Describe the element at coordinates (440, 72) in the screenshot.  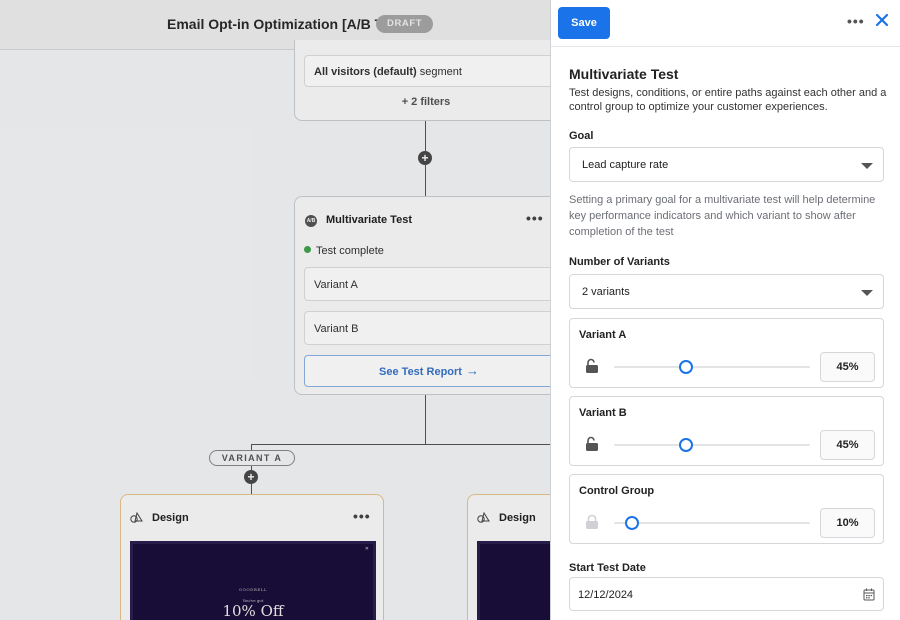
I see `segment-suffix: segment` at that location.